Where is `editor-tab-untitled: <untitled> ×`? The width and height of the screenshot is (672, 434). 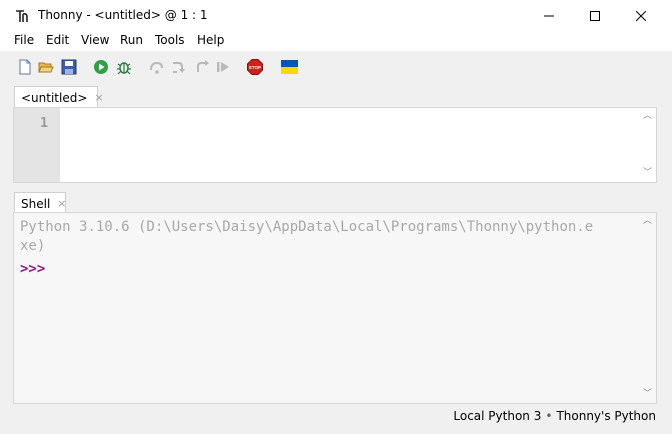
editor-tab-untitled: <untitled> × is located at coordinates (59, 97).